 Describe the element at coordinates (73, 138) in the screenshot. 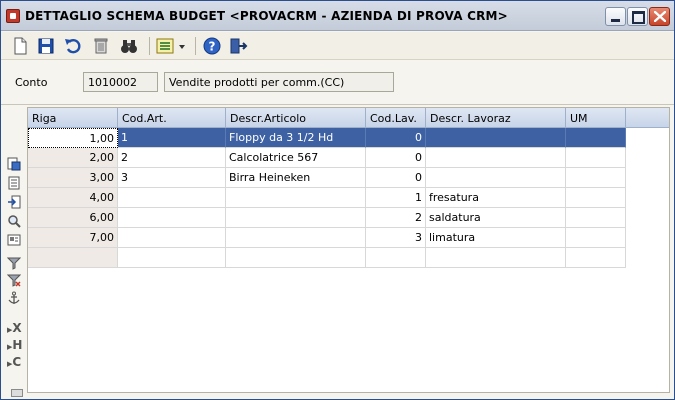

I see `cell-riga: 1,00` at that location.